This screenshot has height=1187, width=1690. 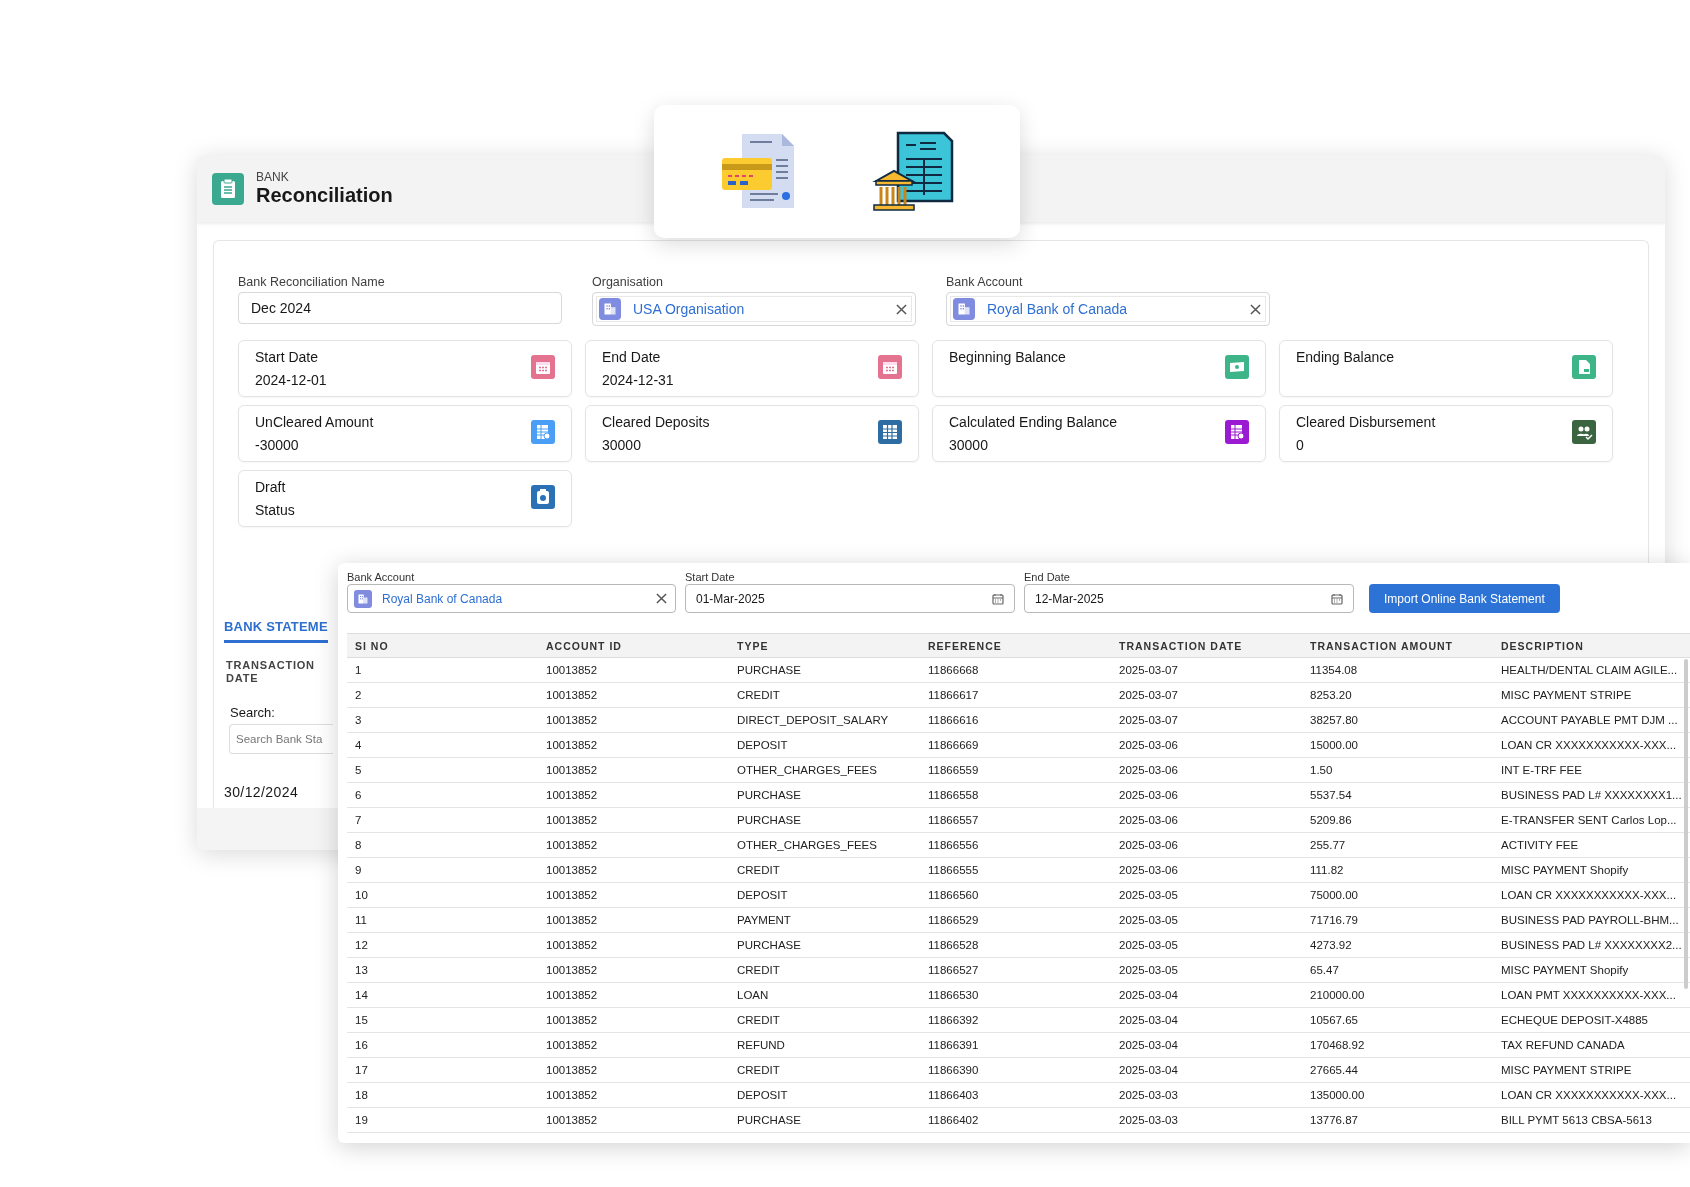 What do you see at coordinates (638, 380) in the screenshot?
I see `card-value: 2024-12-31` at bounding box center [638, 380].